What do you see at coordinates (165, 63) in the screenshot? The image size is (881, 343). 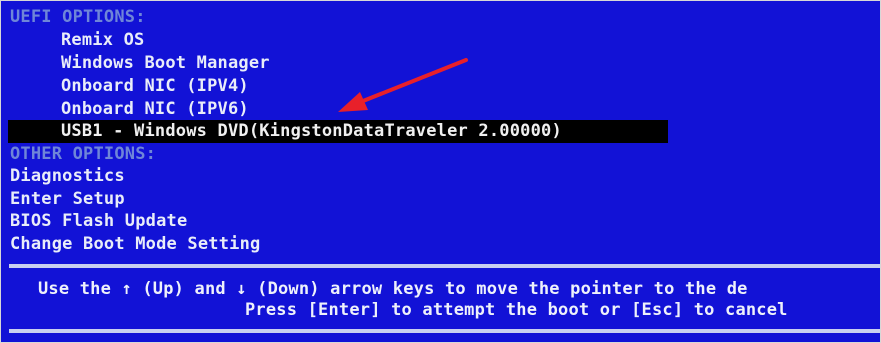 I see `boot-option-windows-boot-manager: Windows Boot Manager` at bounding box center [165, 63].